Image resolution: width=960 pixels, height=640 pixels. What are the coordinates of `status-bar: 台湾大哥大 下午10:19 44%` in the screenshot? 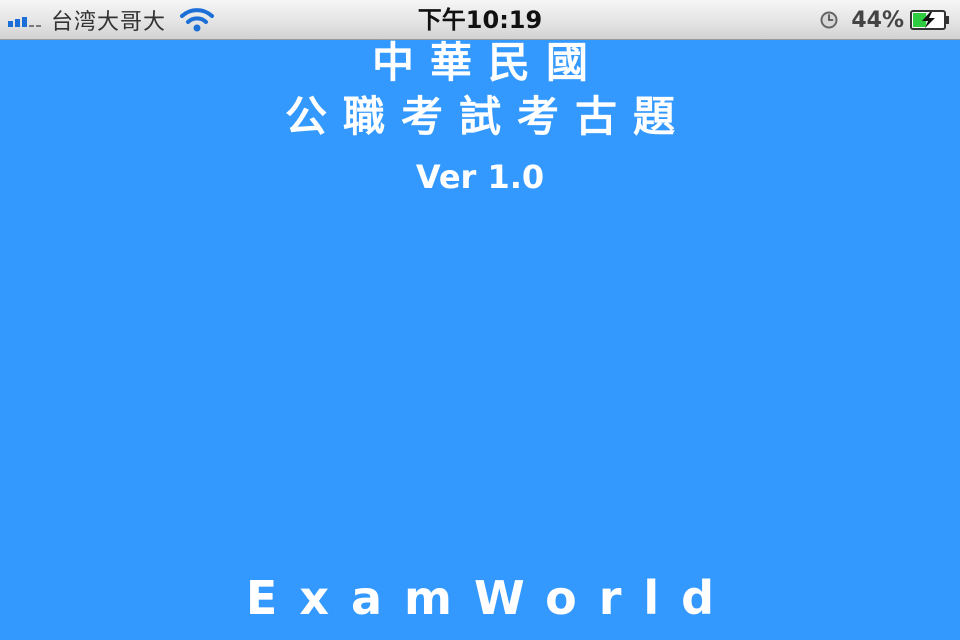 It's located at (480, 20).